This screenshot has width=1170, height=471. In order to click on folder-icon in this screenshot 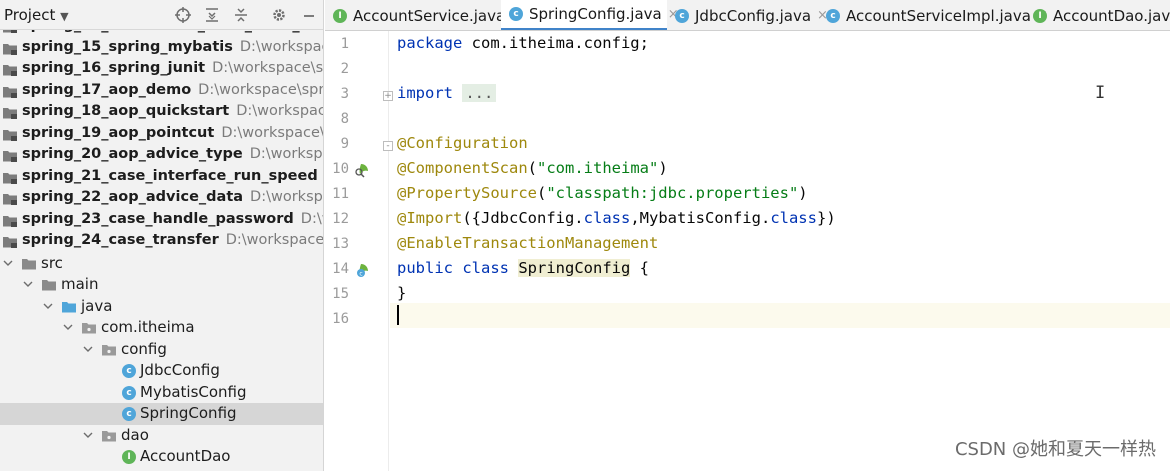, I will do `click(29, 264)`.